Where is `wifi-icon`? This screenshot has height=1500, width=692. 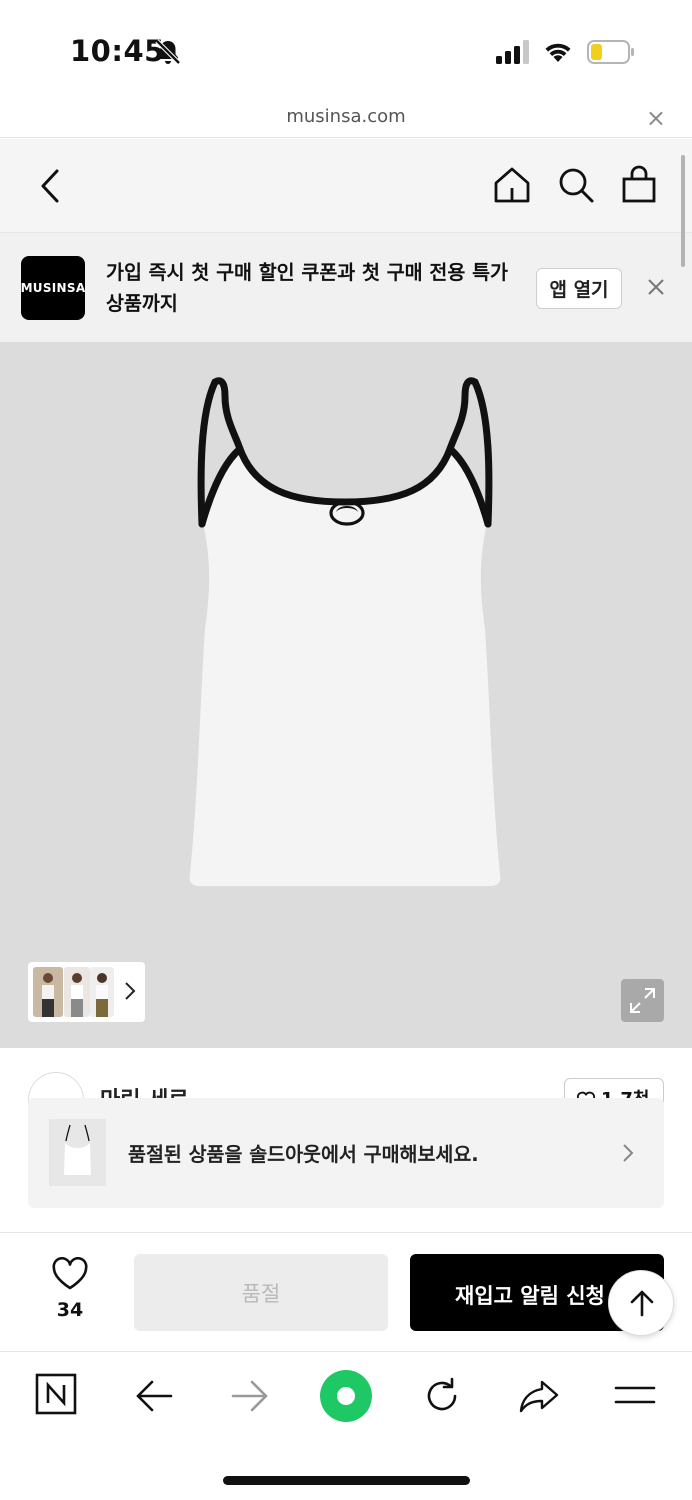
wifi-icon is located at coordinates (558, 52).